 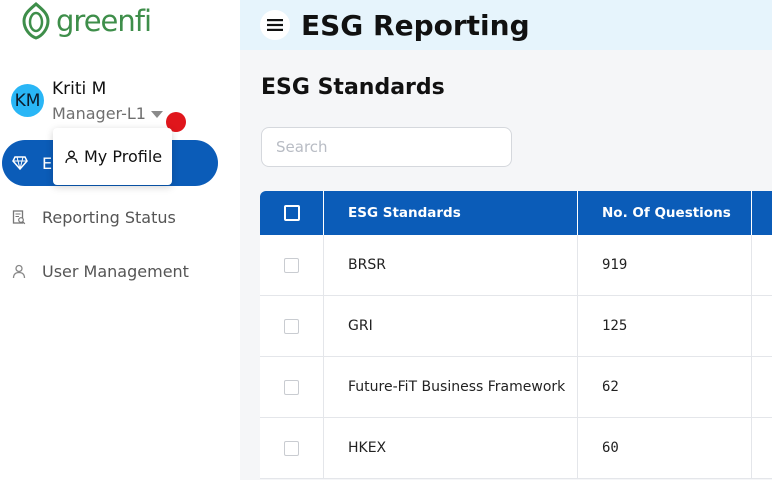 I want to click on sidebar-item-user-management: User Management, so click(x=100, y=271).